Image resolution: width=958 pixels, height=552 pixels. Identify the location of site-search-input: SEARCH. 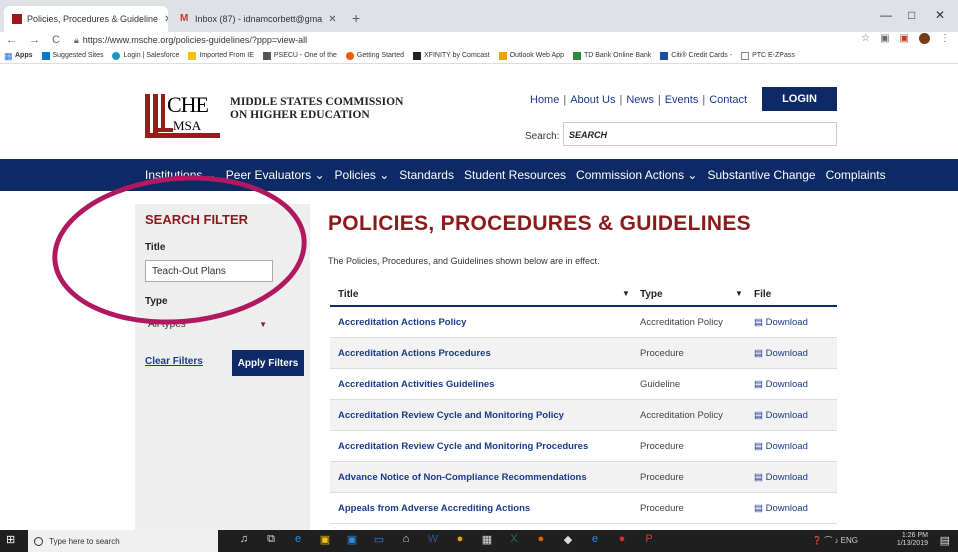
(700, 134).